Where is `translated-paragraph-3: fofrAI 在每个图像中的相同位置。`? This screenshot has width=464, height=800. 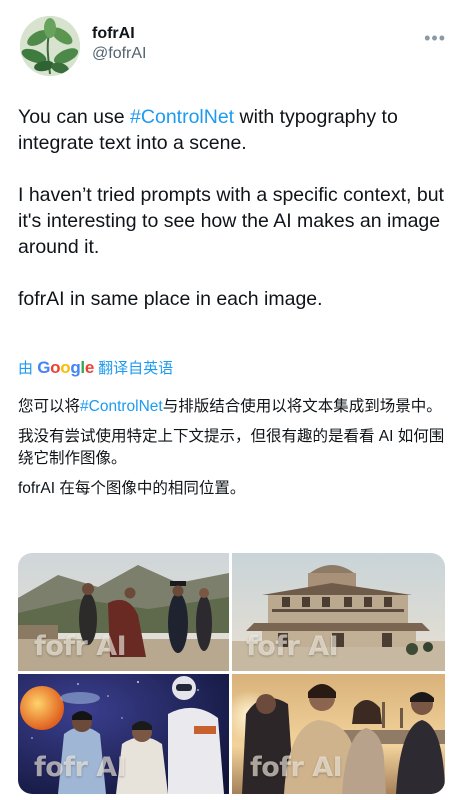
translated-paragraph-3: fofrAI 在每个图像中的相同位置。 is located at coordinates (132, 488).